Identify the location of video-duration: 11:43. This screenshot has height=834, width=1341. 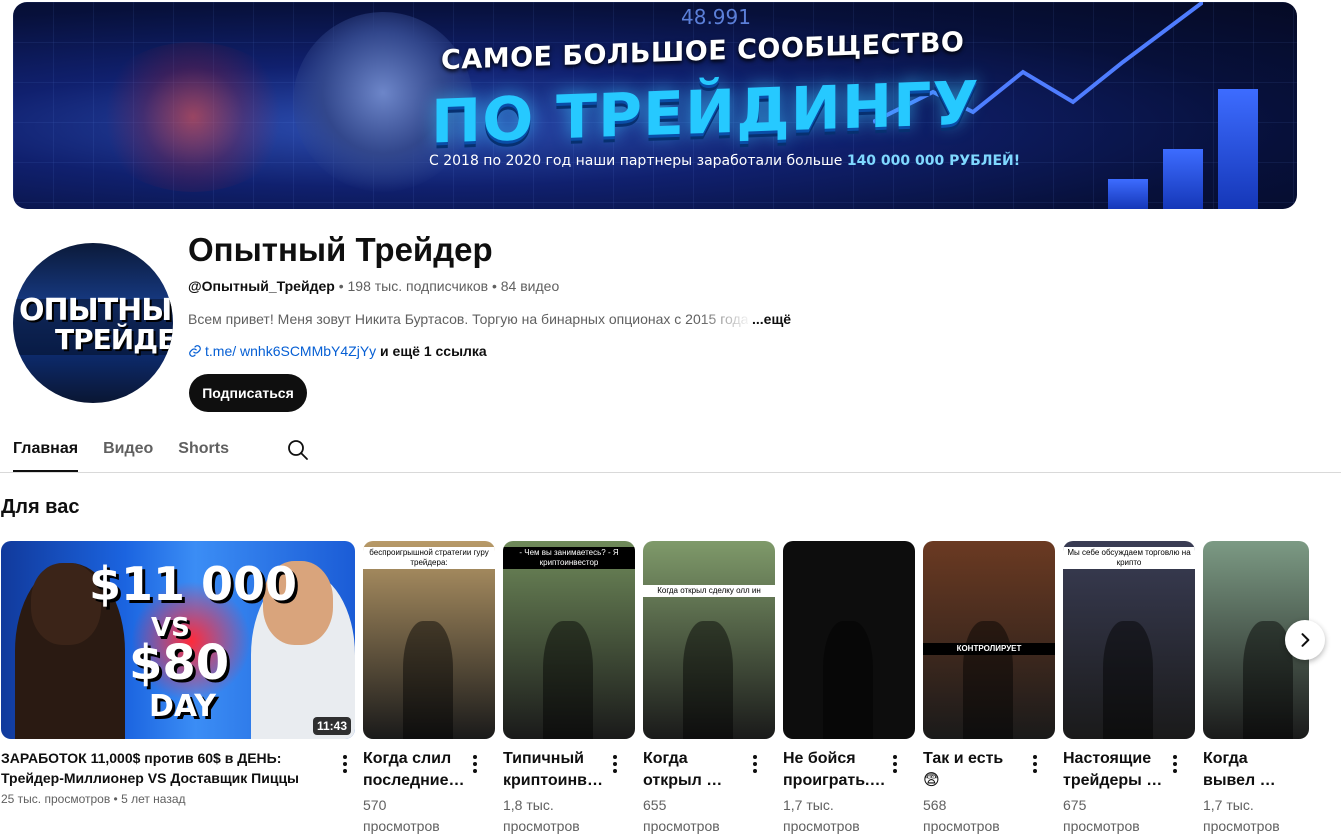
(331, 726).